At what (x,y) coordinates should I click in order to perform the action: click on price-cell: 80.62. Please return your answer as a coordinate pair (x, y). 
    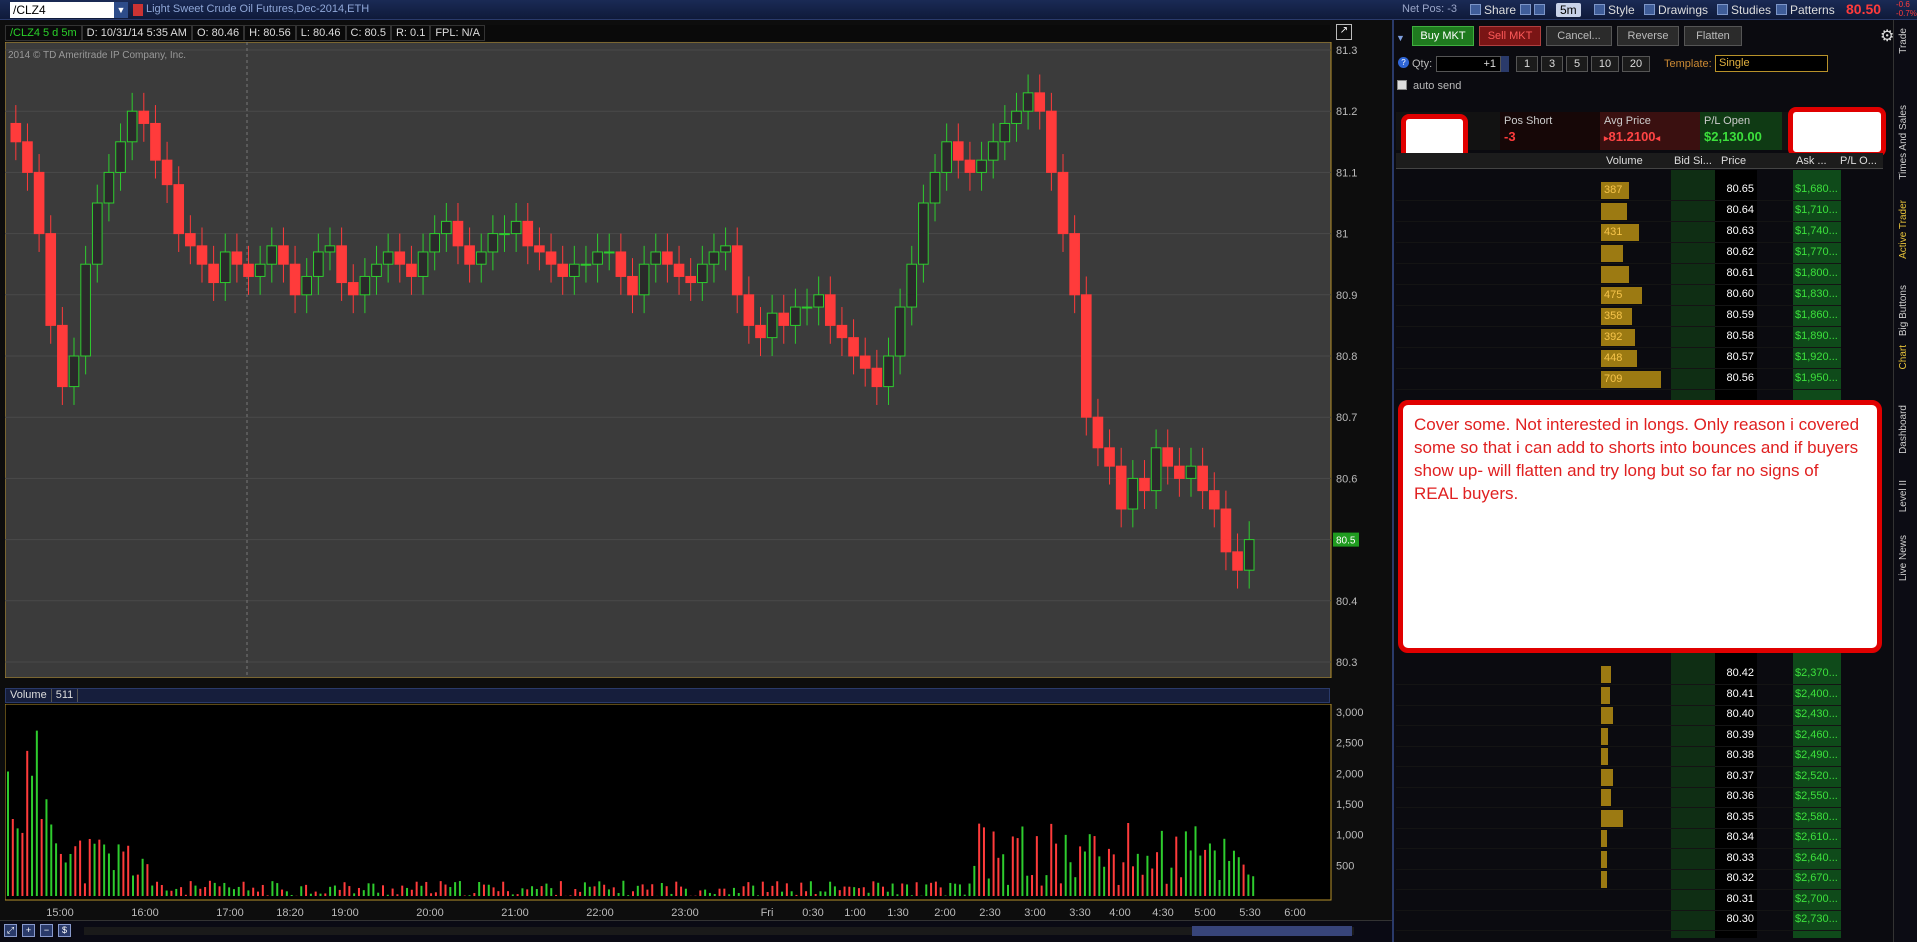
    Looking at the image, I should click on (1736, 252).